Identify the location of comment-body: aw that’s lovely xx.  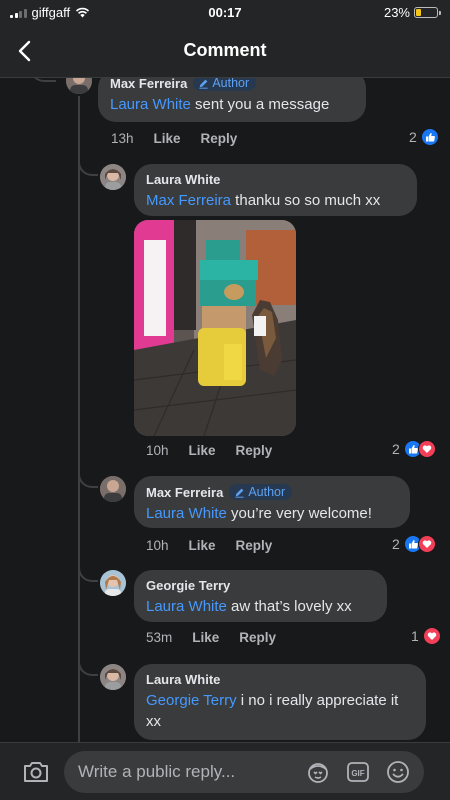
(289, 606).